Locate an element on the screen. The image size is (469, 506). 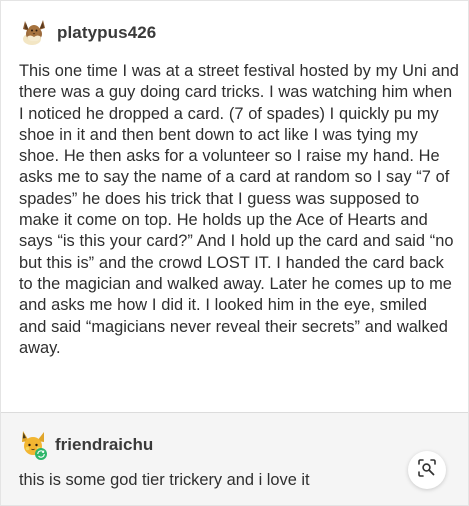
visual-search-button is located at coordinates (427, 470).